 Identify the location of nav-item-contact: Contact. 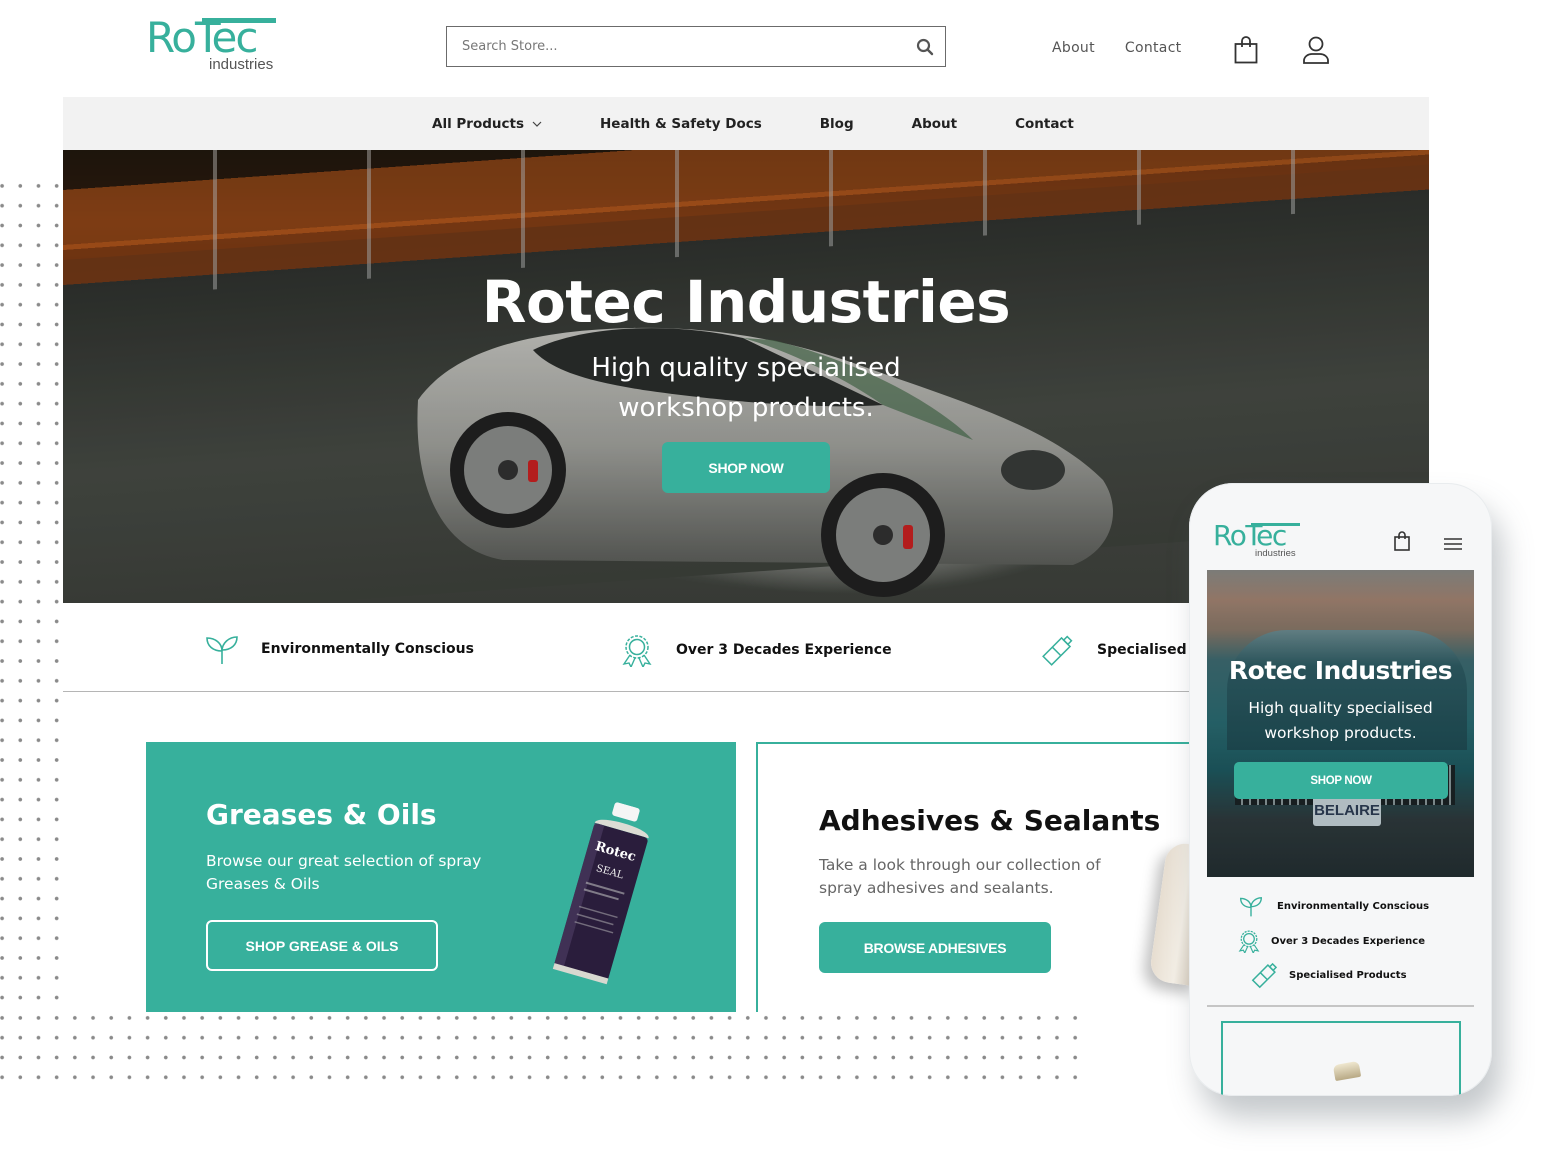
(1044, 124).